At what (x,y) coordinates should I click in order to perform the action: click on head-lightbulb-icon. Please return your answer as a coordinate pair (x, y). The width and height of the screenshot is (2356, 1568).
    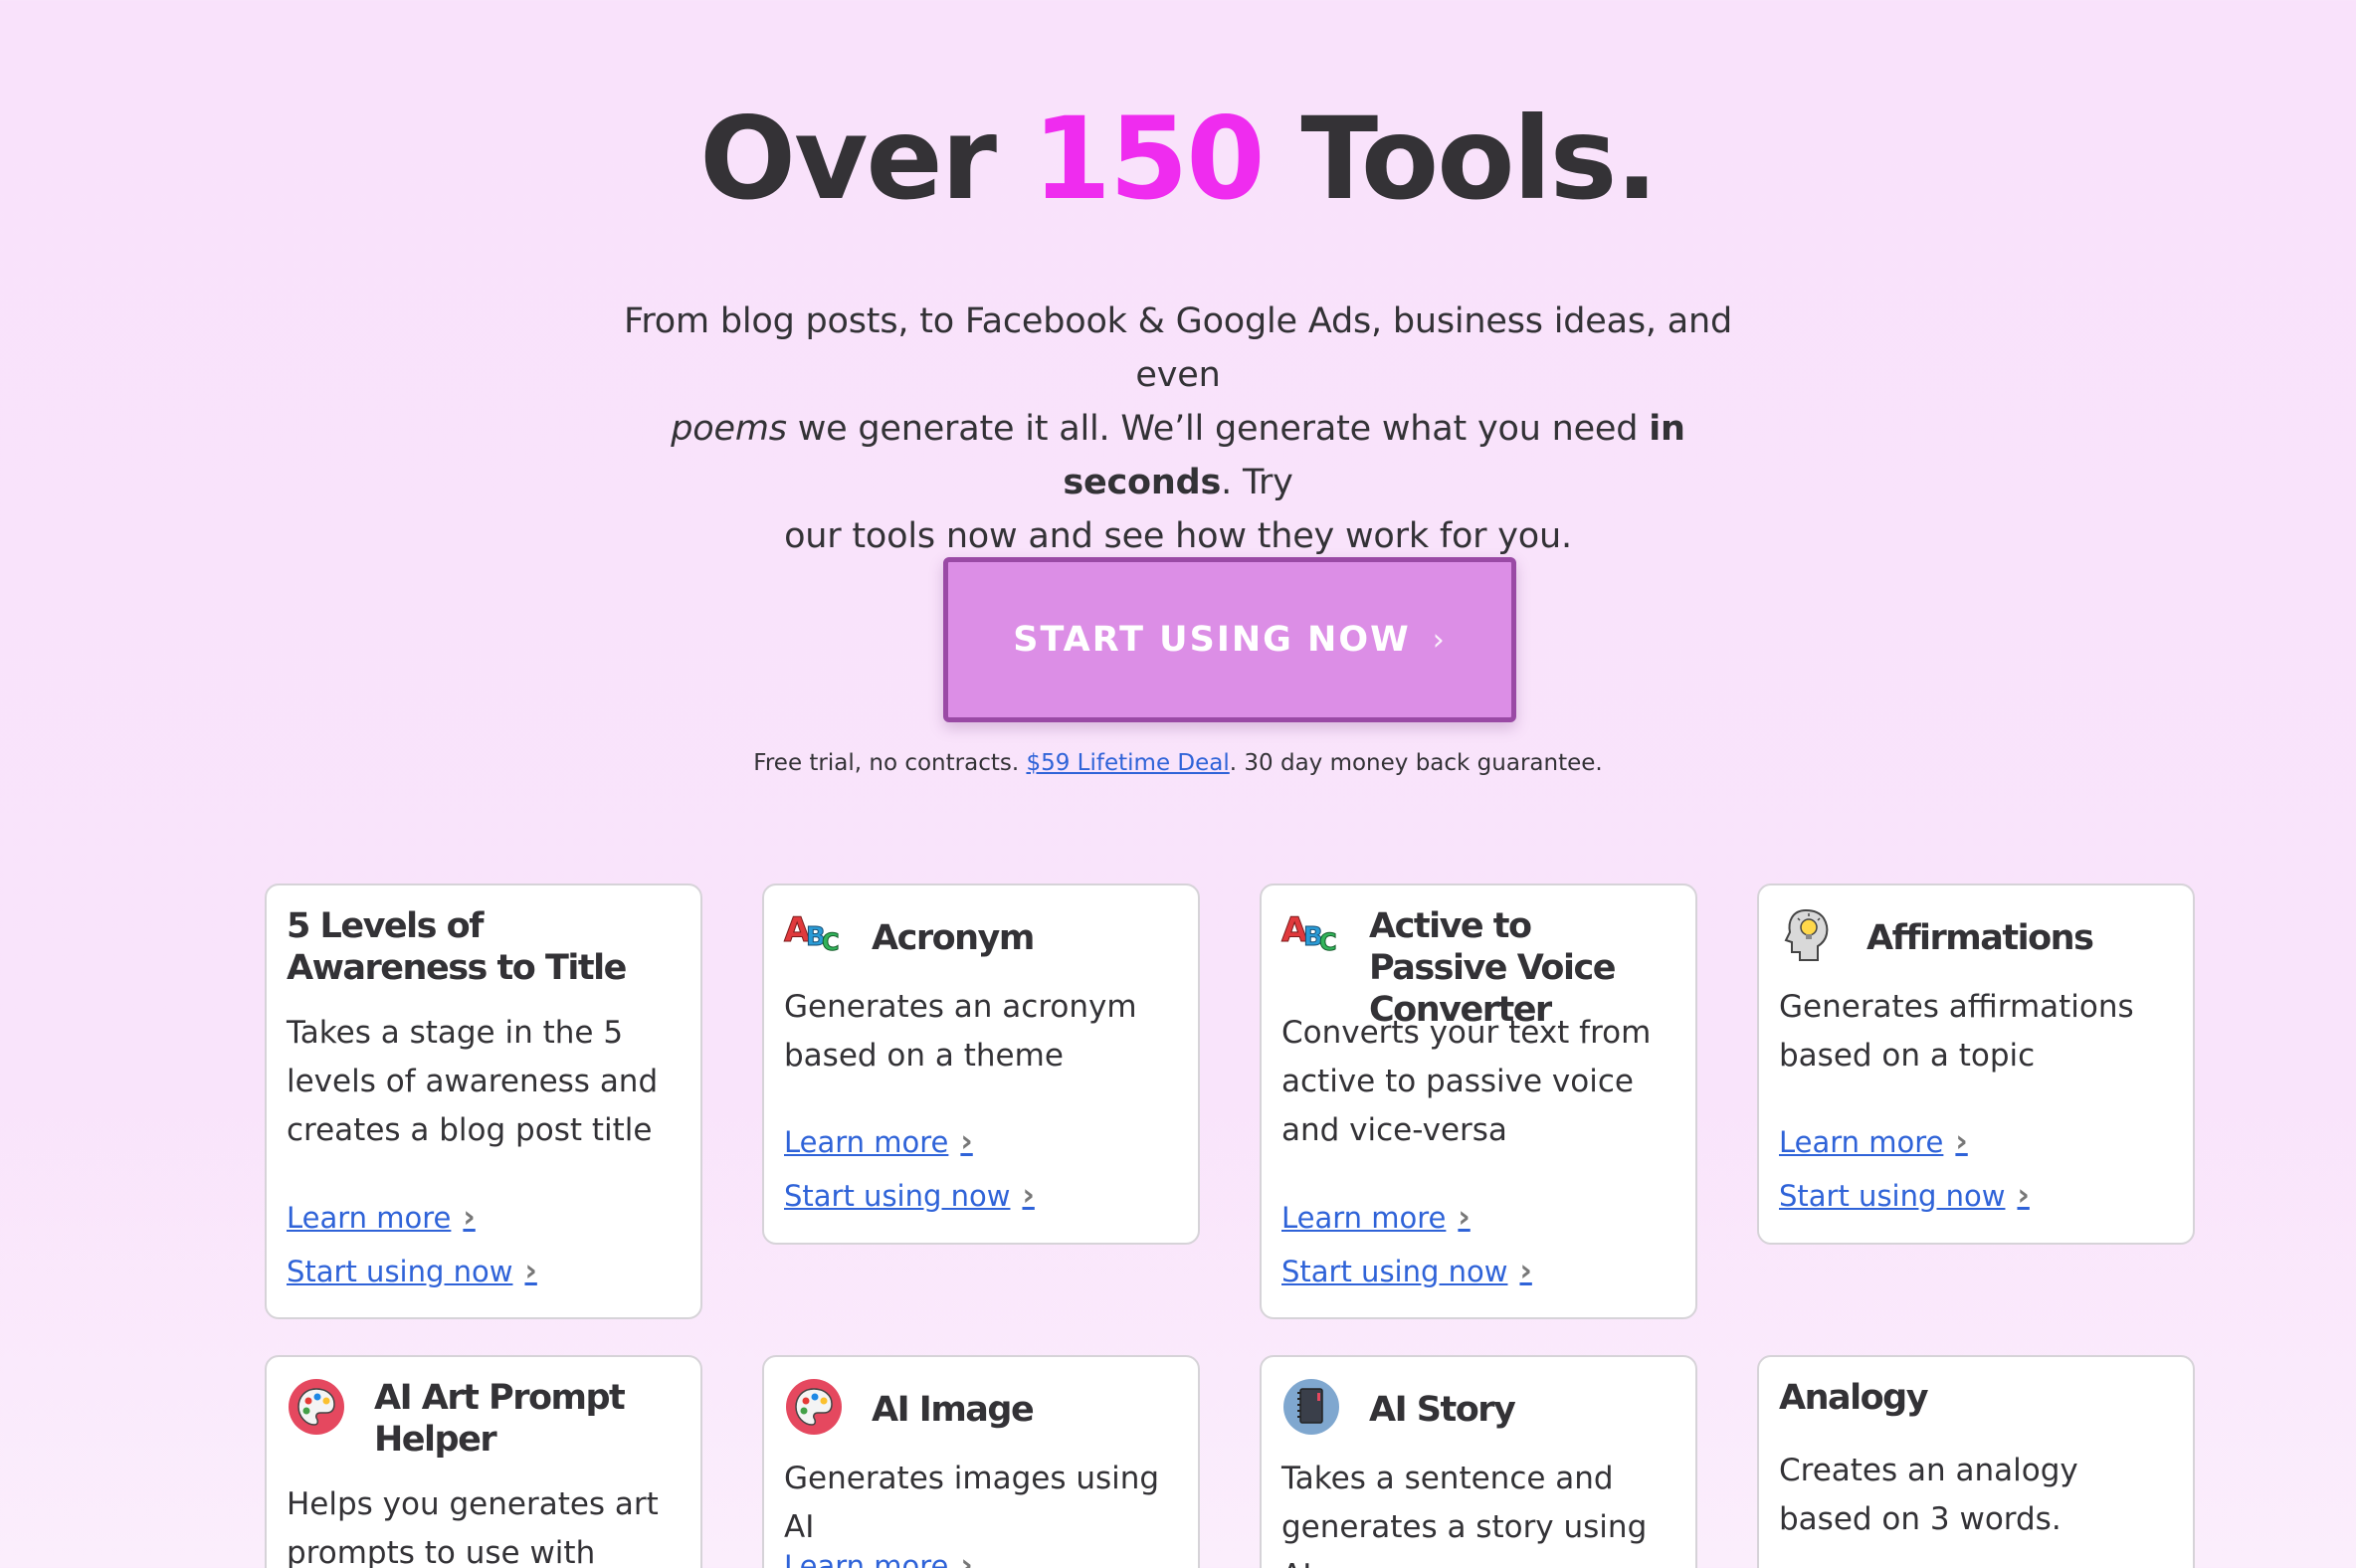
    Looking at the image, I should click on (1809, 935).